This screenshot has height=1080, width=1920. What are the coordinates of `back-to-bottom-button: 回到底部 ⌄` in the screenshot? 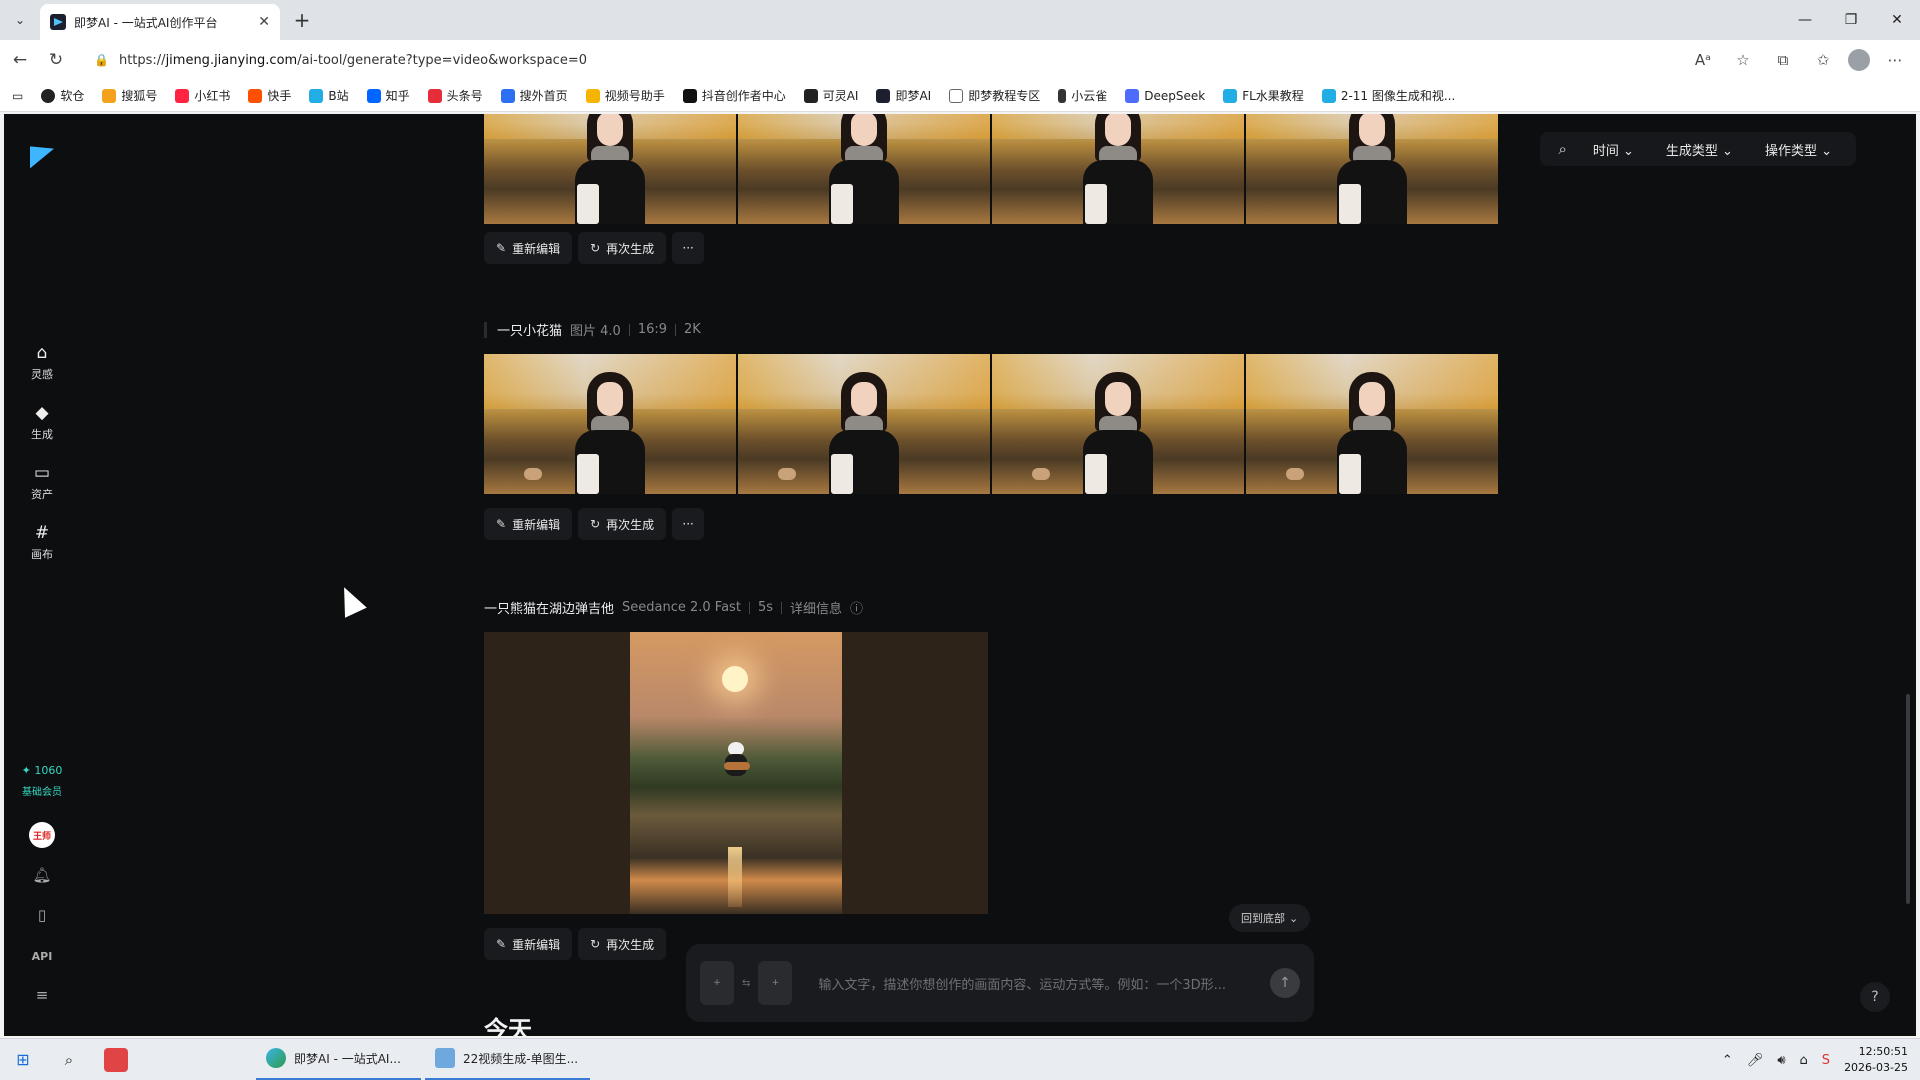 It's located at (1270, 918).